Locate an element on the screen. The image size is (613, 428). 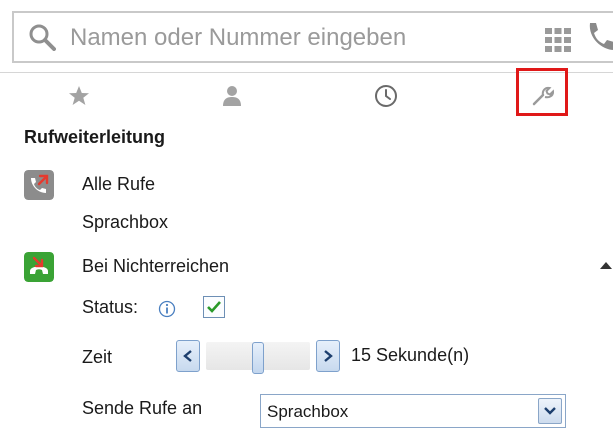
chevron-left-icon is located at coordinates (187, 356).